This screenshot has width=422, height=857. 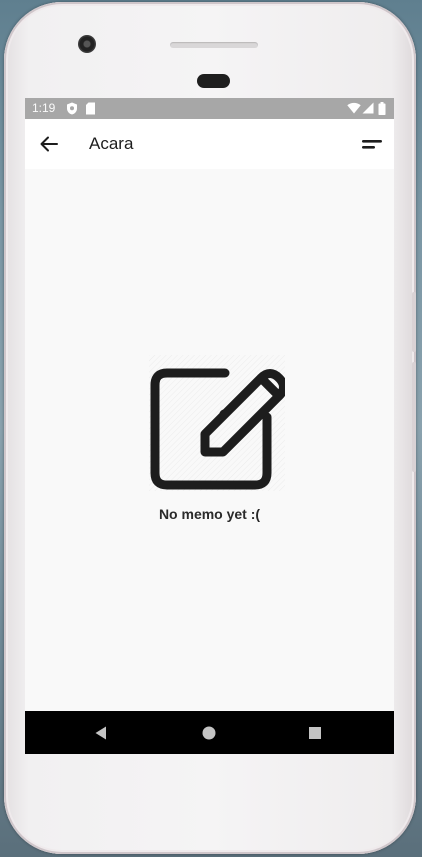 I want to click on empty-state-message: No memo yet :(, so click(x=209, y=514).